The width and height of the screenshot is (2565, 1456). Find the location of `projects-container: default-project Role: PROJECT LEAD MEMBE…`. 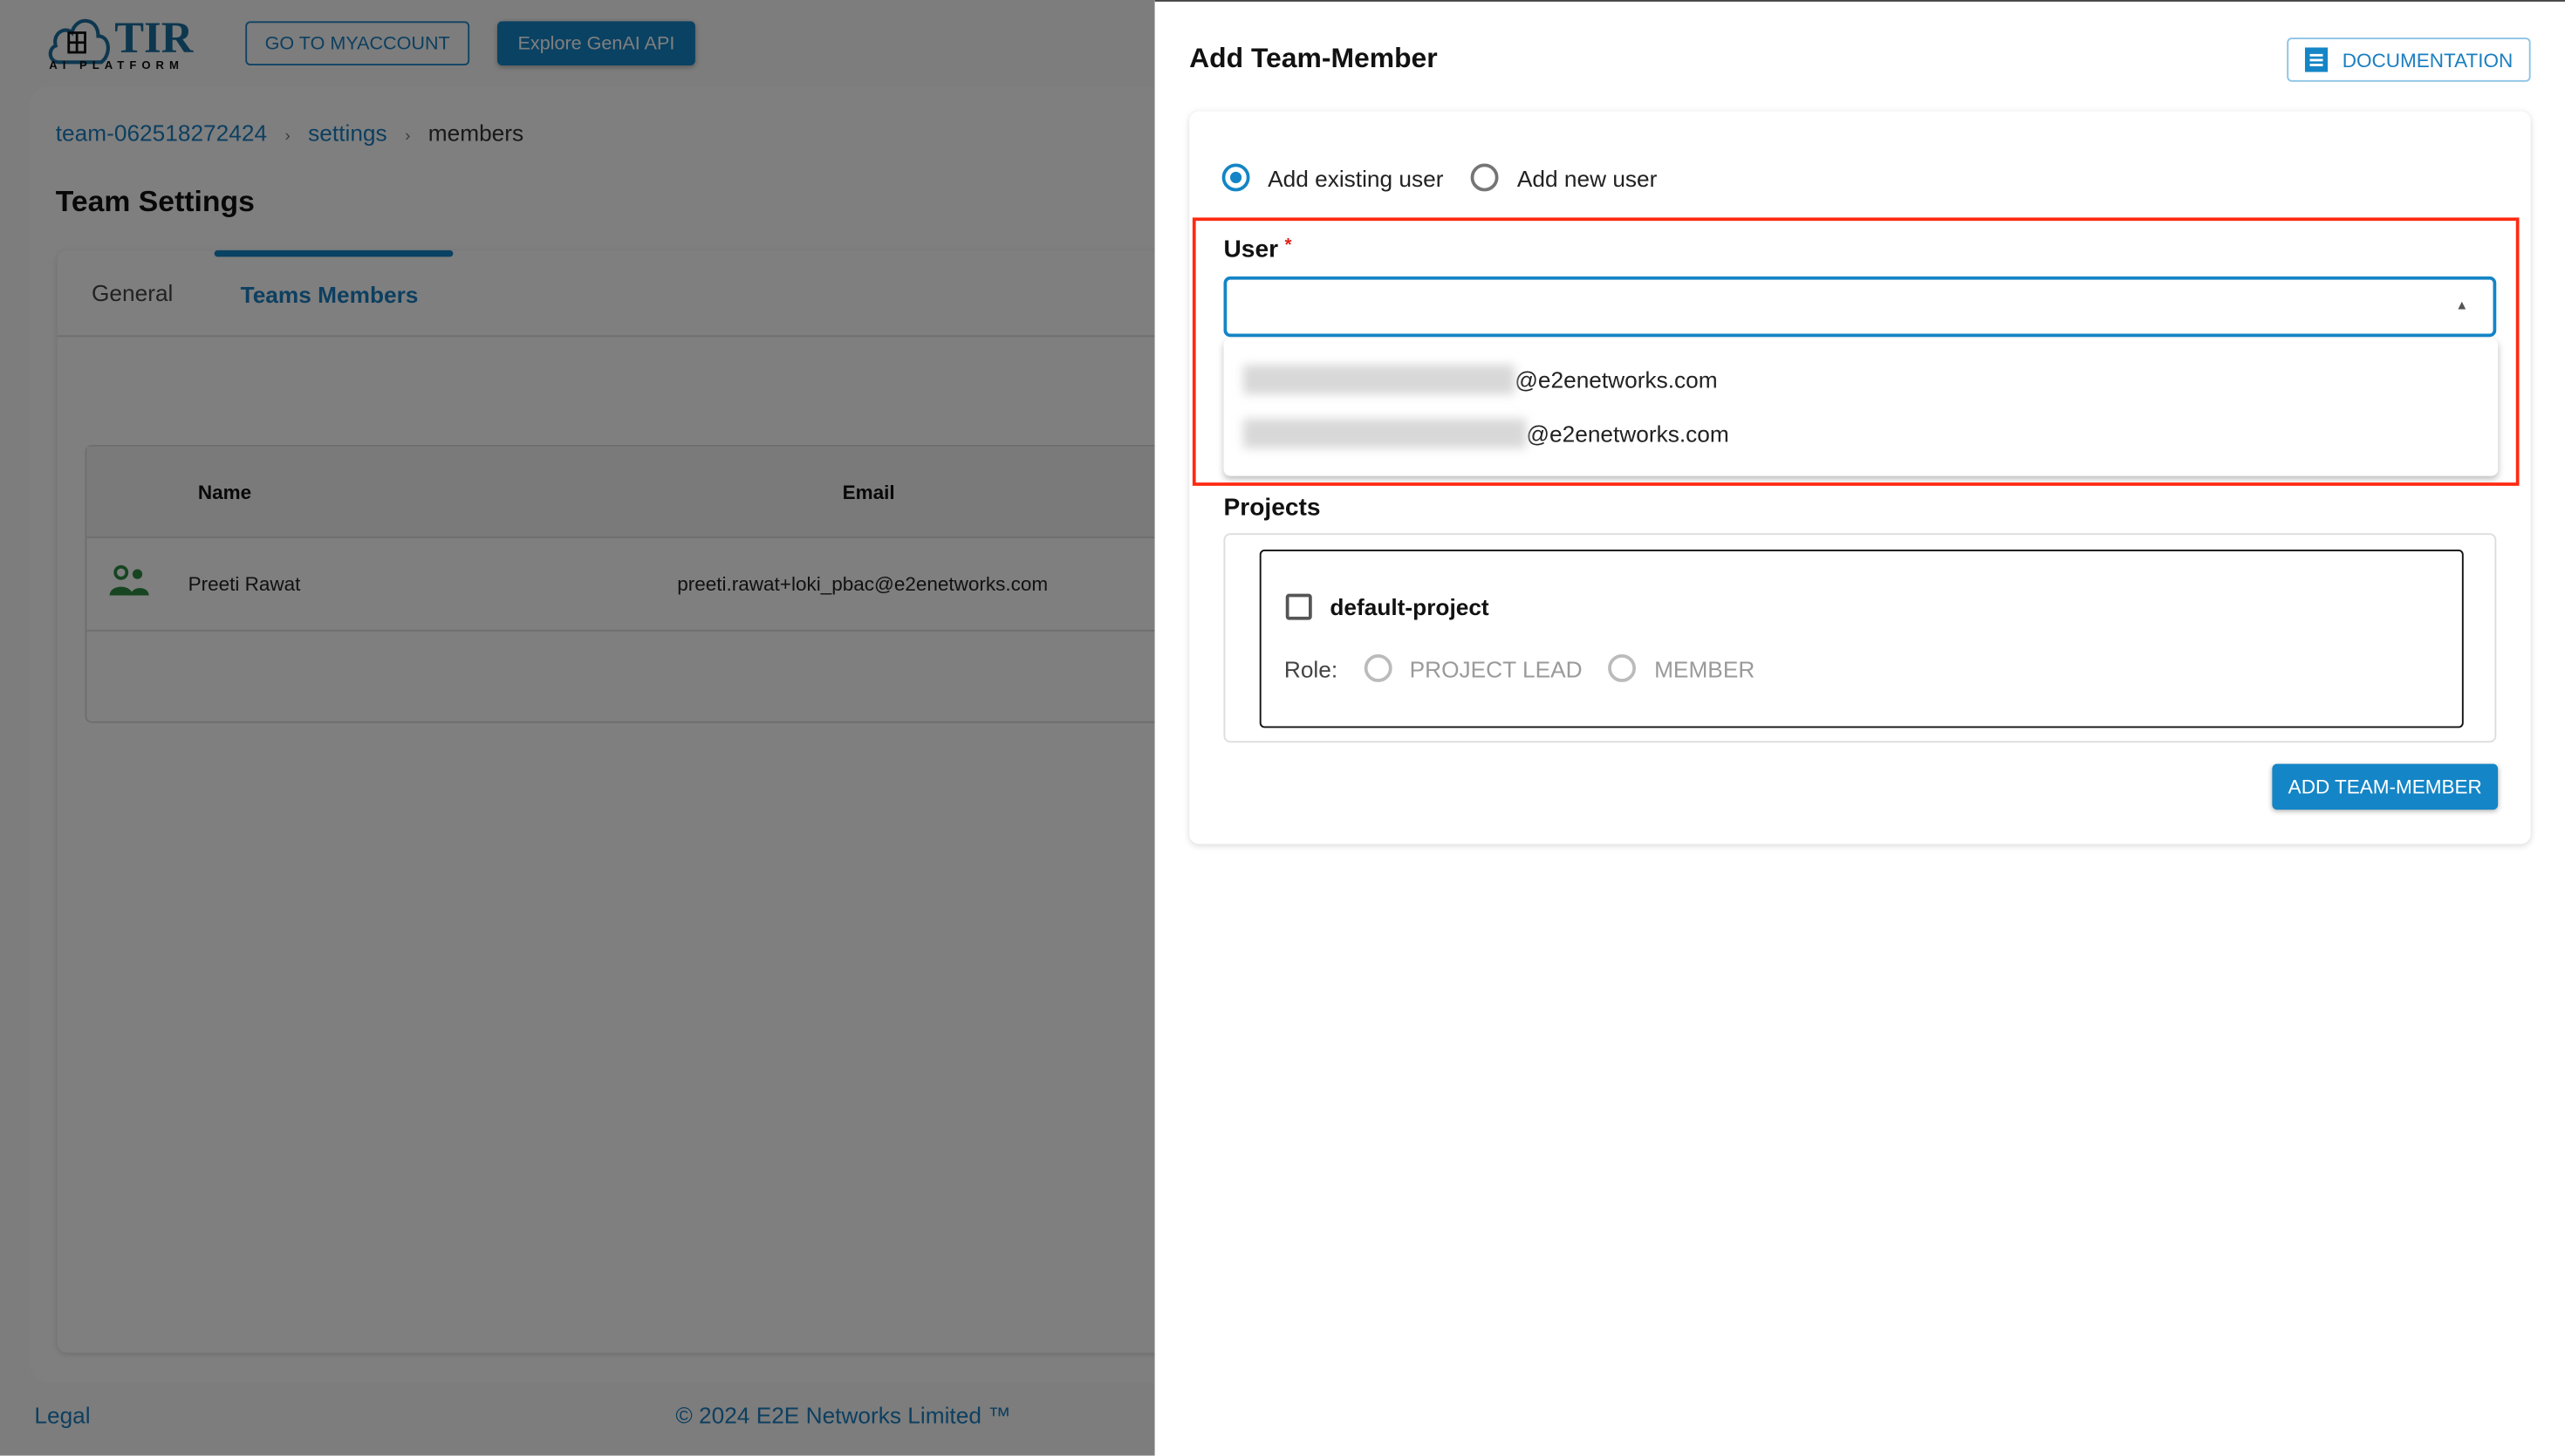

projects-container: default-project Role: PROJECT LEAD MEMBE… is located at coordinates (1860, 638).